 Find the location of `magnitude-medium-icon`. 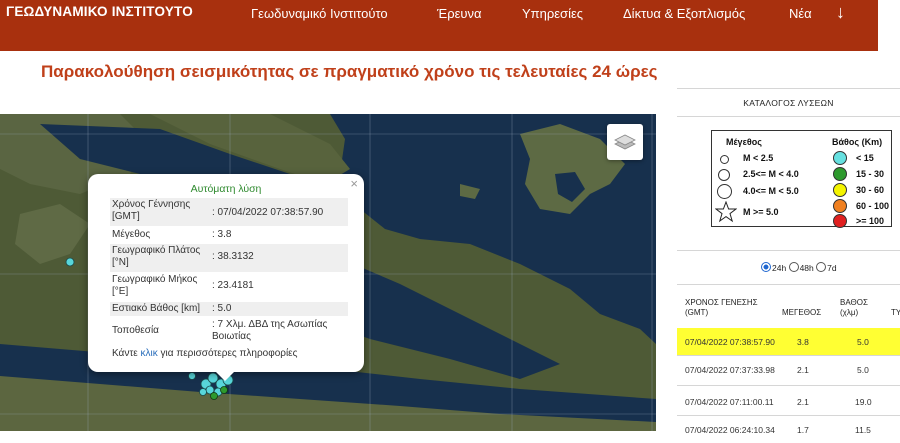

magnitude-medium-icon is located at coordinates (724, 175).